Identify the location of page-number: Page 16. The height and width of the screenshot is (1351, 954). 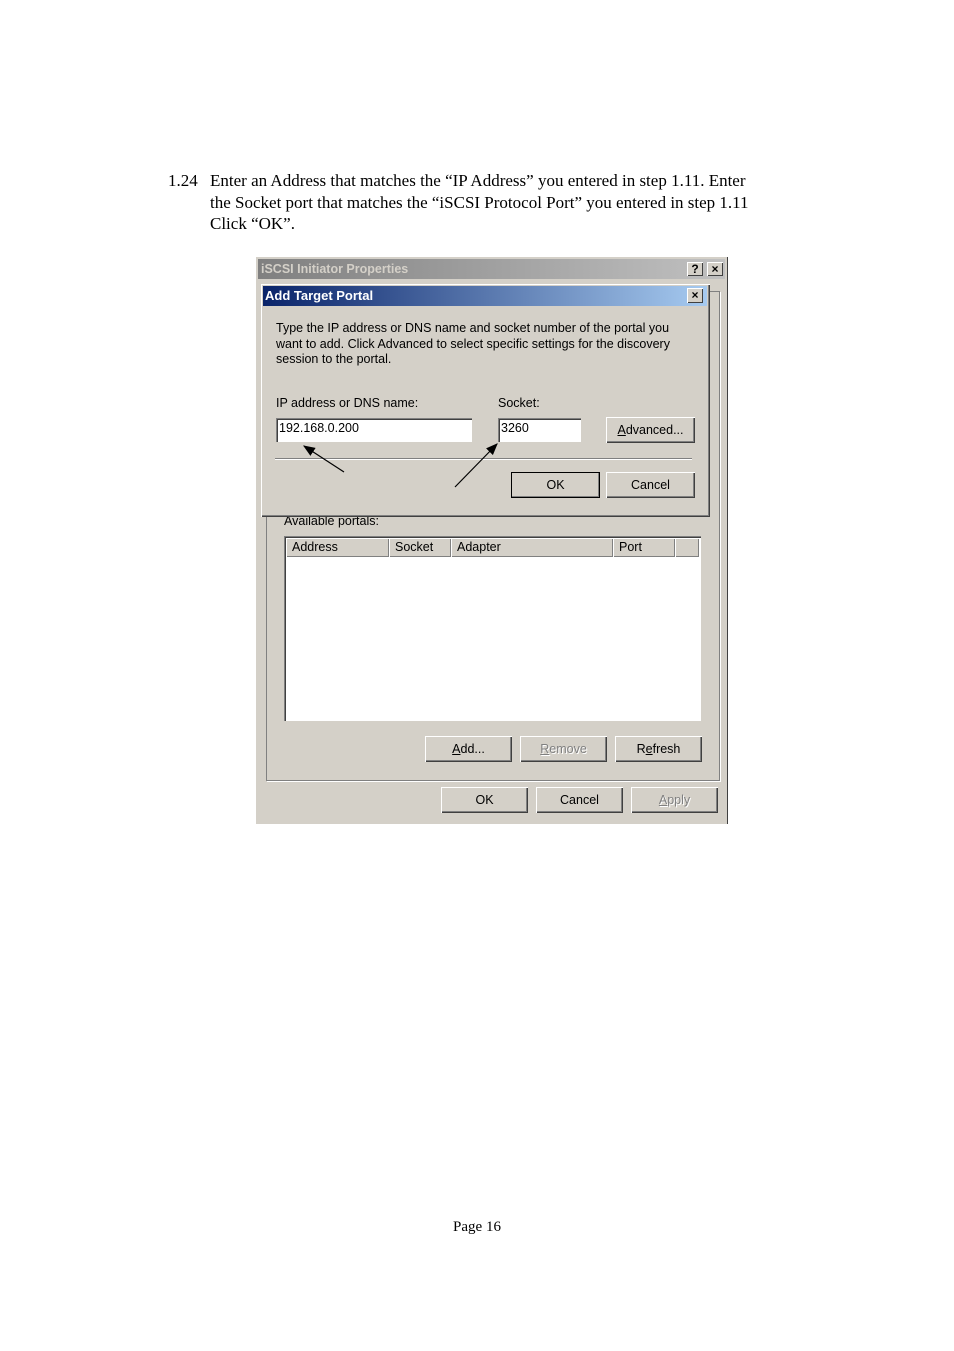
(477, 1227).